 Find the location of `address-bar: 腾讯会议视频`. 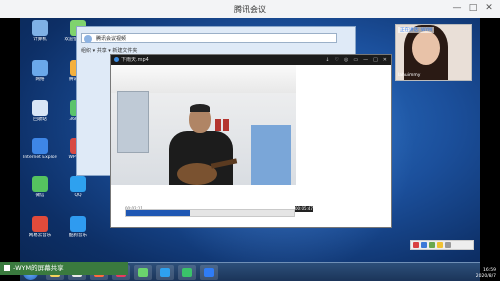

address-bar: 腾讯会议视频 is located at coordinates (209, 38).